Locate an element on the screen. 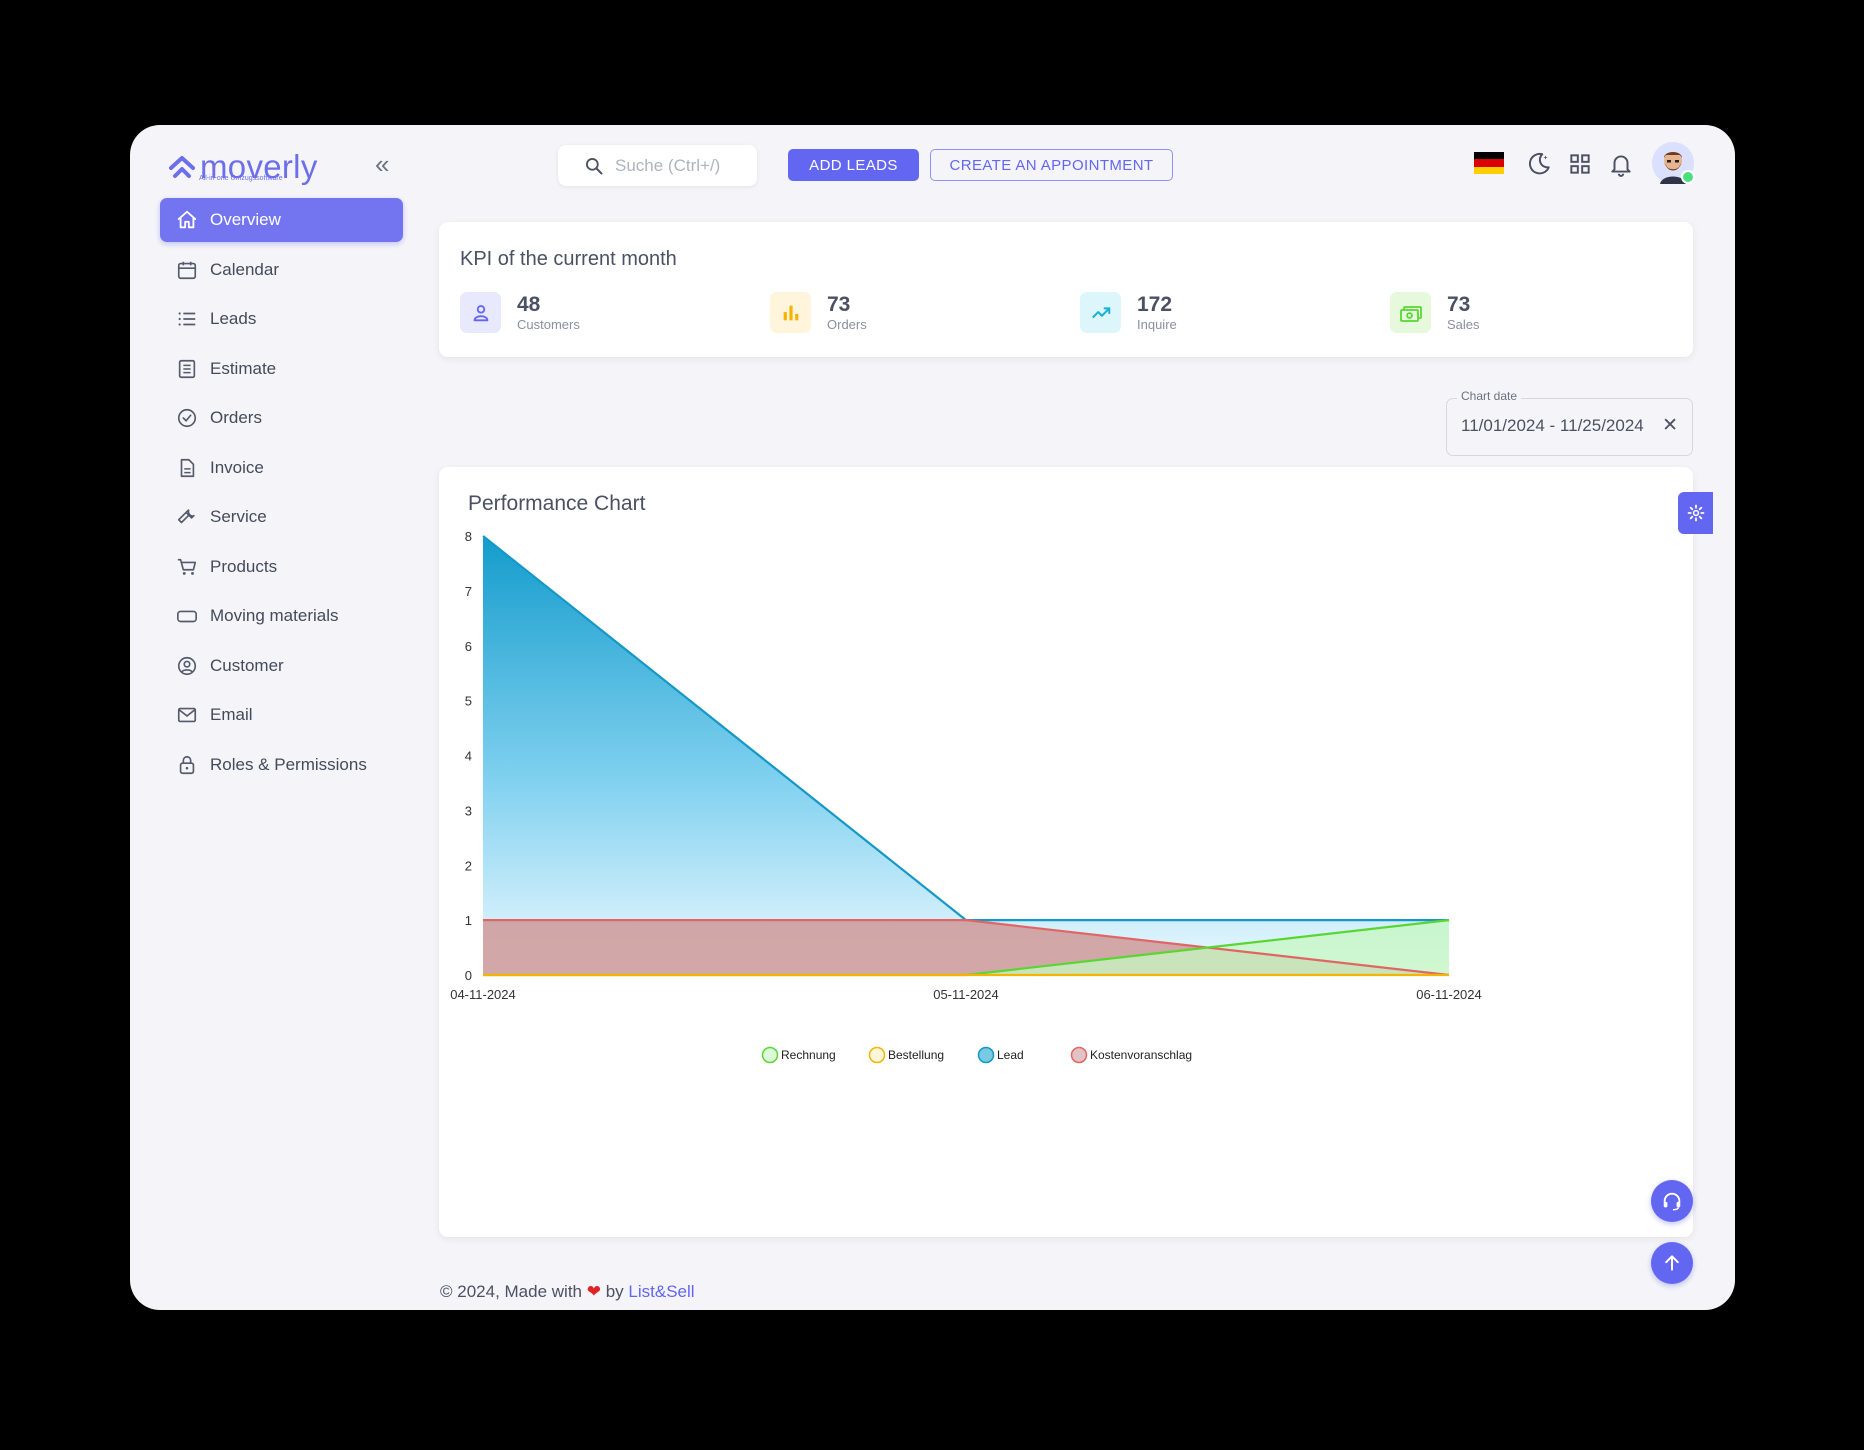 This screenshot has height=1450, width=1864. y-tick-label: 5 is located at coordinates (468, 701).